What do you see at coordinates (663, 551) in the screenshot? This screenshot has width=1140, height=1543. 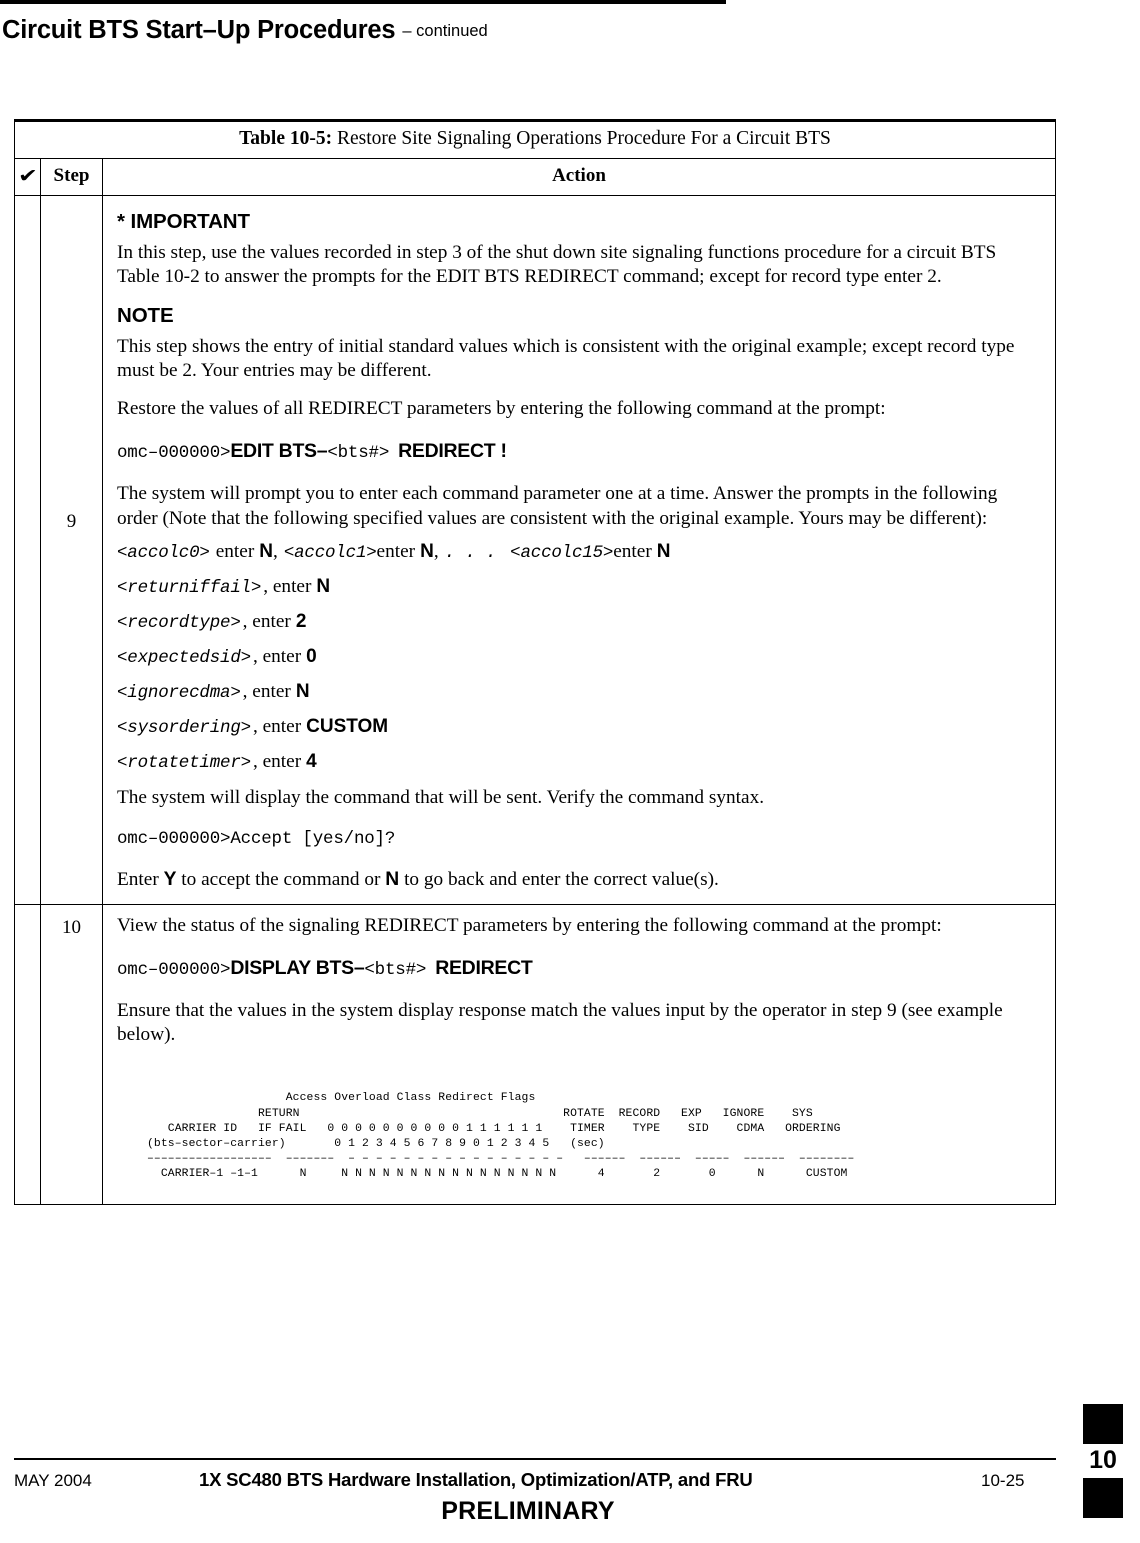 I see `accolc15-value: N` at bounding box center [663, 551].